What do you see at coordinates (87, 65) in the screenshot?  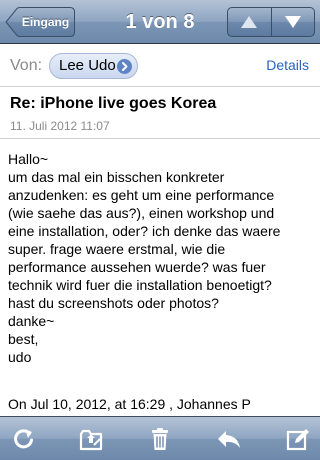 I see `sender-name: Lee Udo` at bounding box center [87, 65].